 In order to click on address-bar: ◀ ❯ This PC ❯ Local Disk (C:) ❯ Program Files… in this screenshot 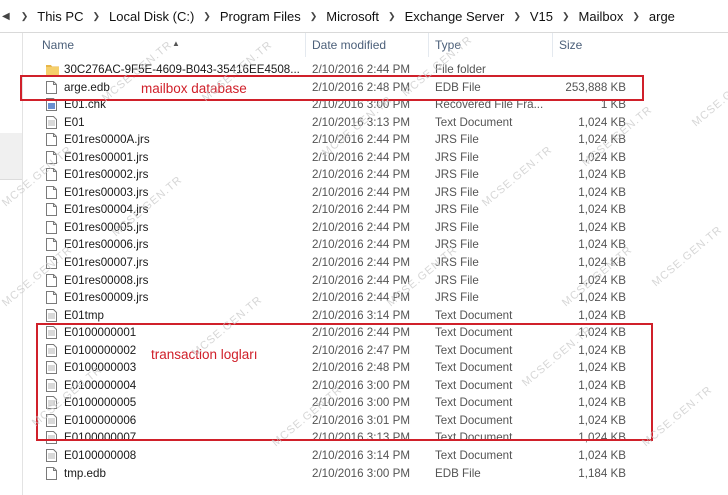, I will do `click(364, 16)`.